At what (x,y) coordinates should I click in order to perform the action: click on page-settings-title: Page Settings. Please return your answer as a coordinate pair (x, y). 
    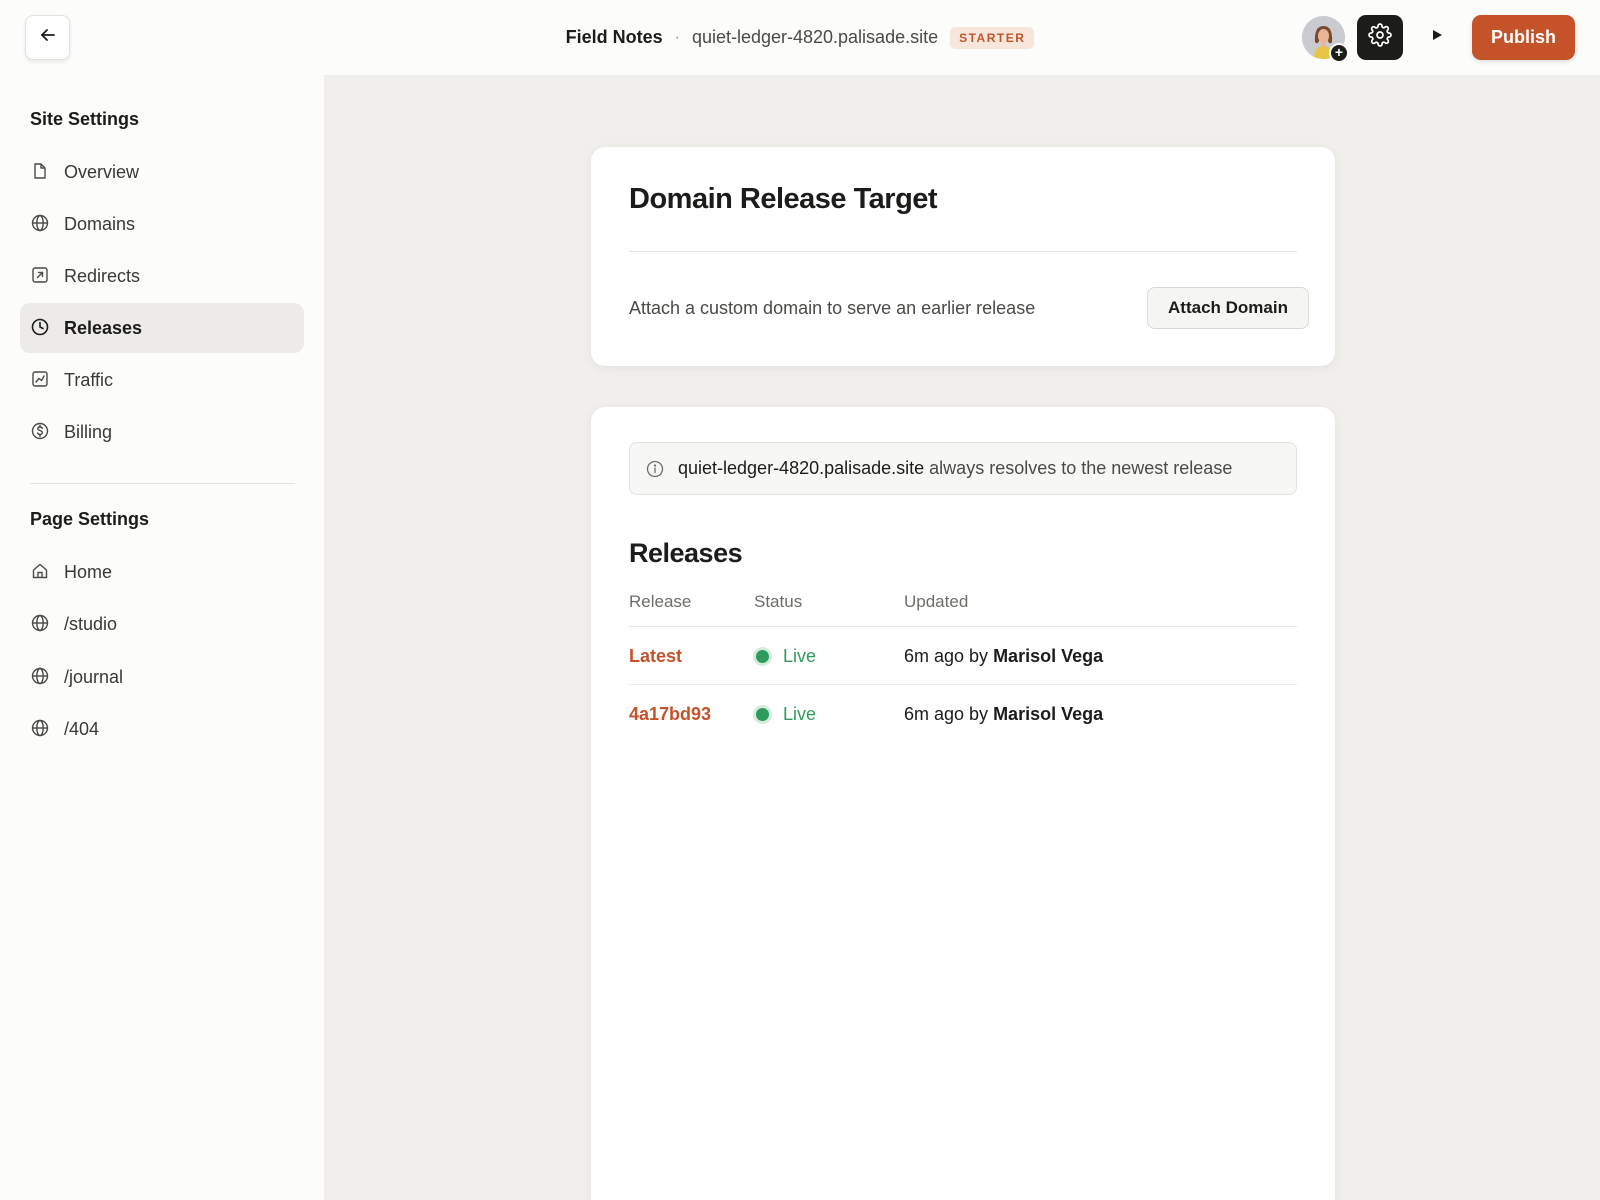
    Looking at the image, I should click on (90, 519).